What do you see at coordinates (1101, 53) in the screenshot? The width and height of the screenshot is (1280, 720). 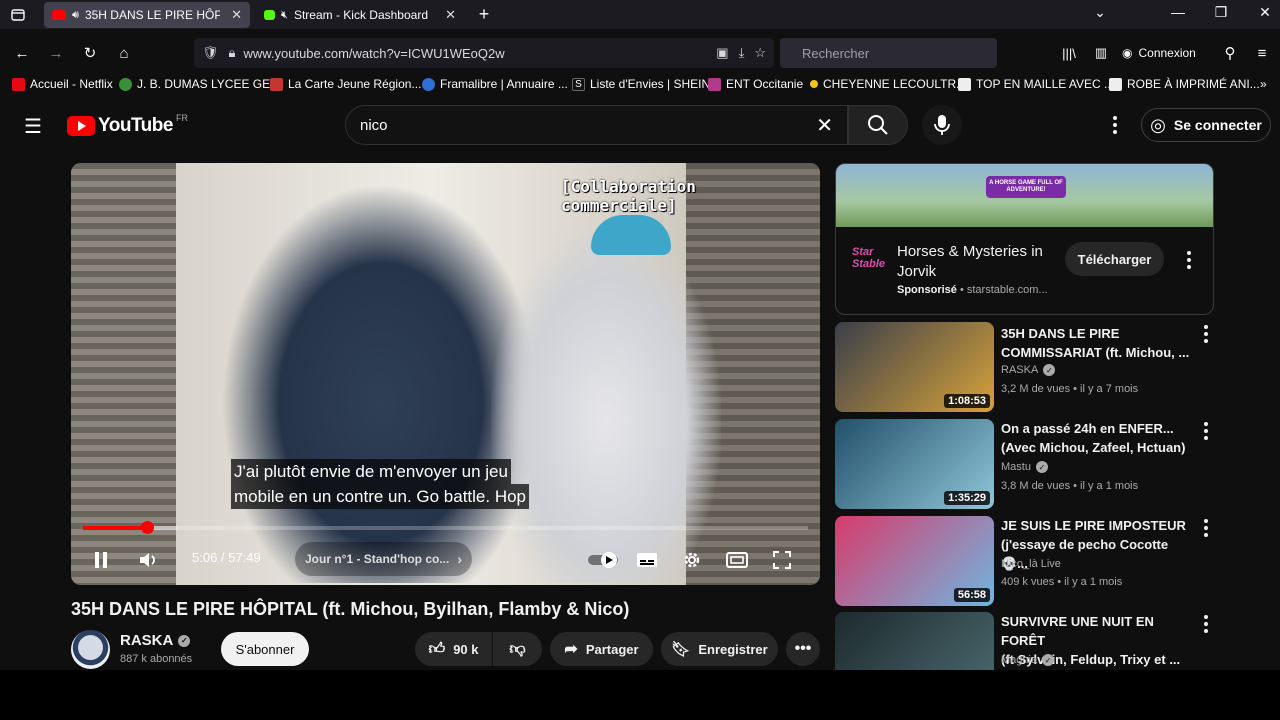 I see `sidebar-icon: ▥` at bounding box center [1101, 53].